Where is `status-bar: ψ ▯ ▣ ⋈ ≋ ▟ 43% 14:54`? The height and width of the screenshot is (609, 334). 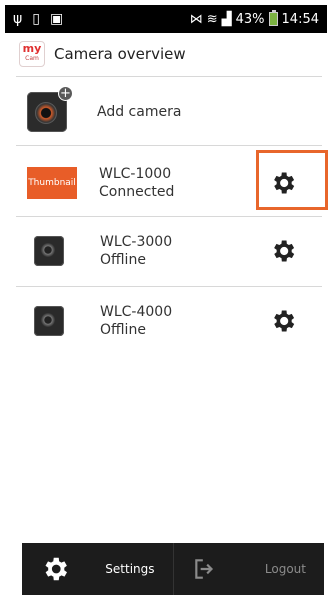
status-bar: ψ ▯ ▣ ⋈ ≋ ▟ 43% 14:54 is located at coordinates (166, 19).